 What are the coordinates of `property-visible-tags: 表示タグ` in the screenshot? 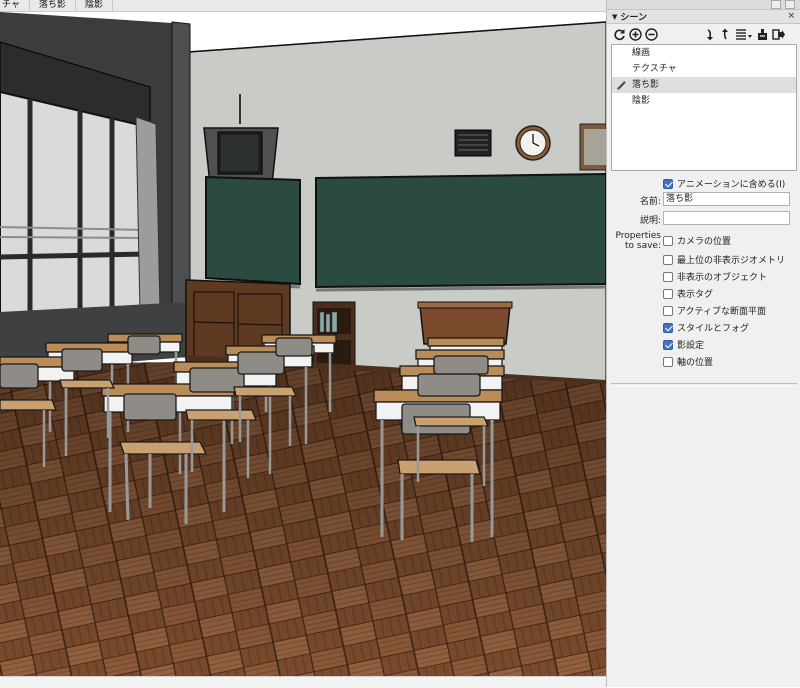 It's located at (688, 293).